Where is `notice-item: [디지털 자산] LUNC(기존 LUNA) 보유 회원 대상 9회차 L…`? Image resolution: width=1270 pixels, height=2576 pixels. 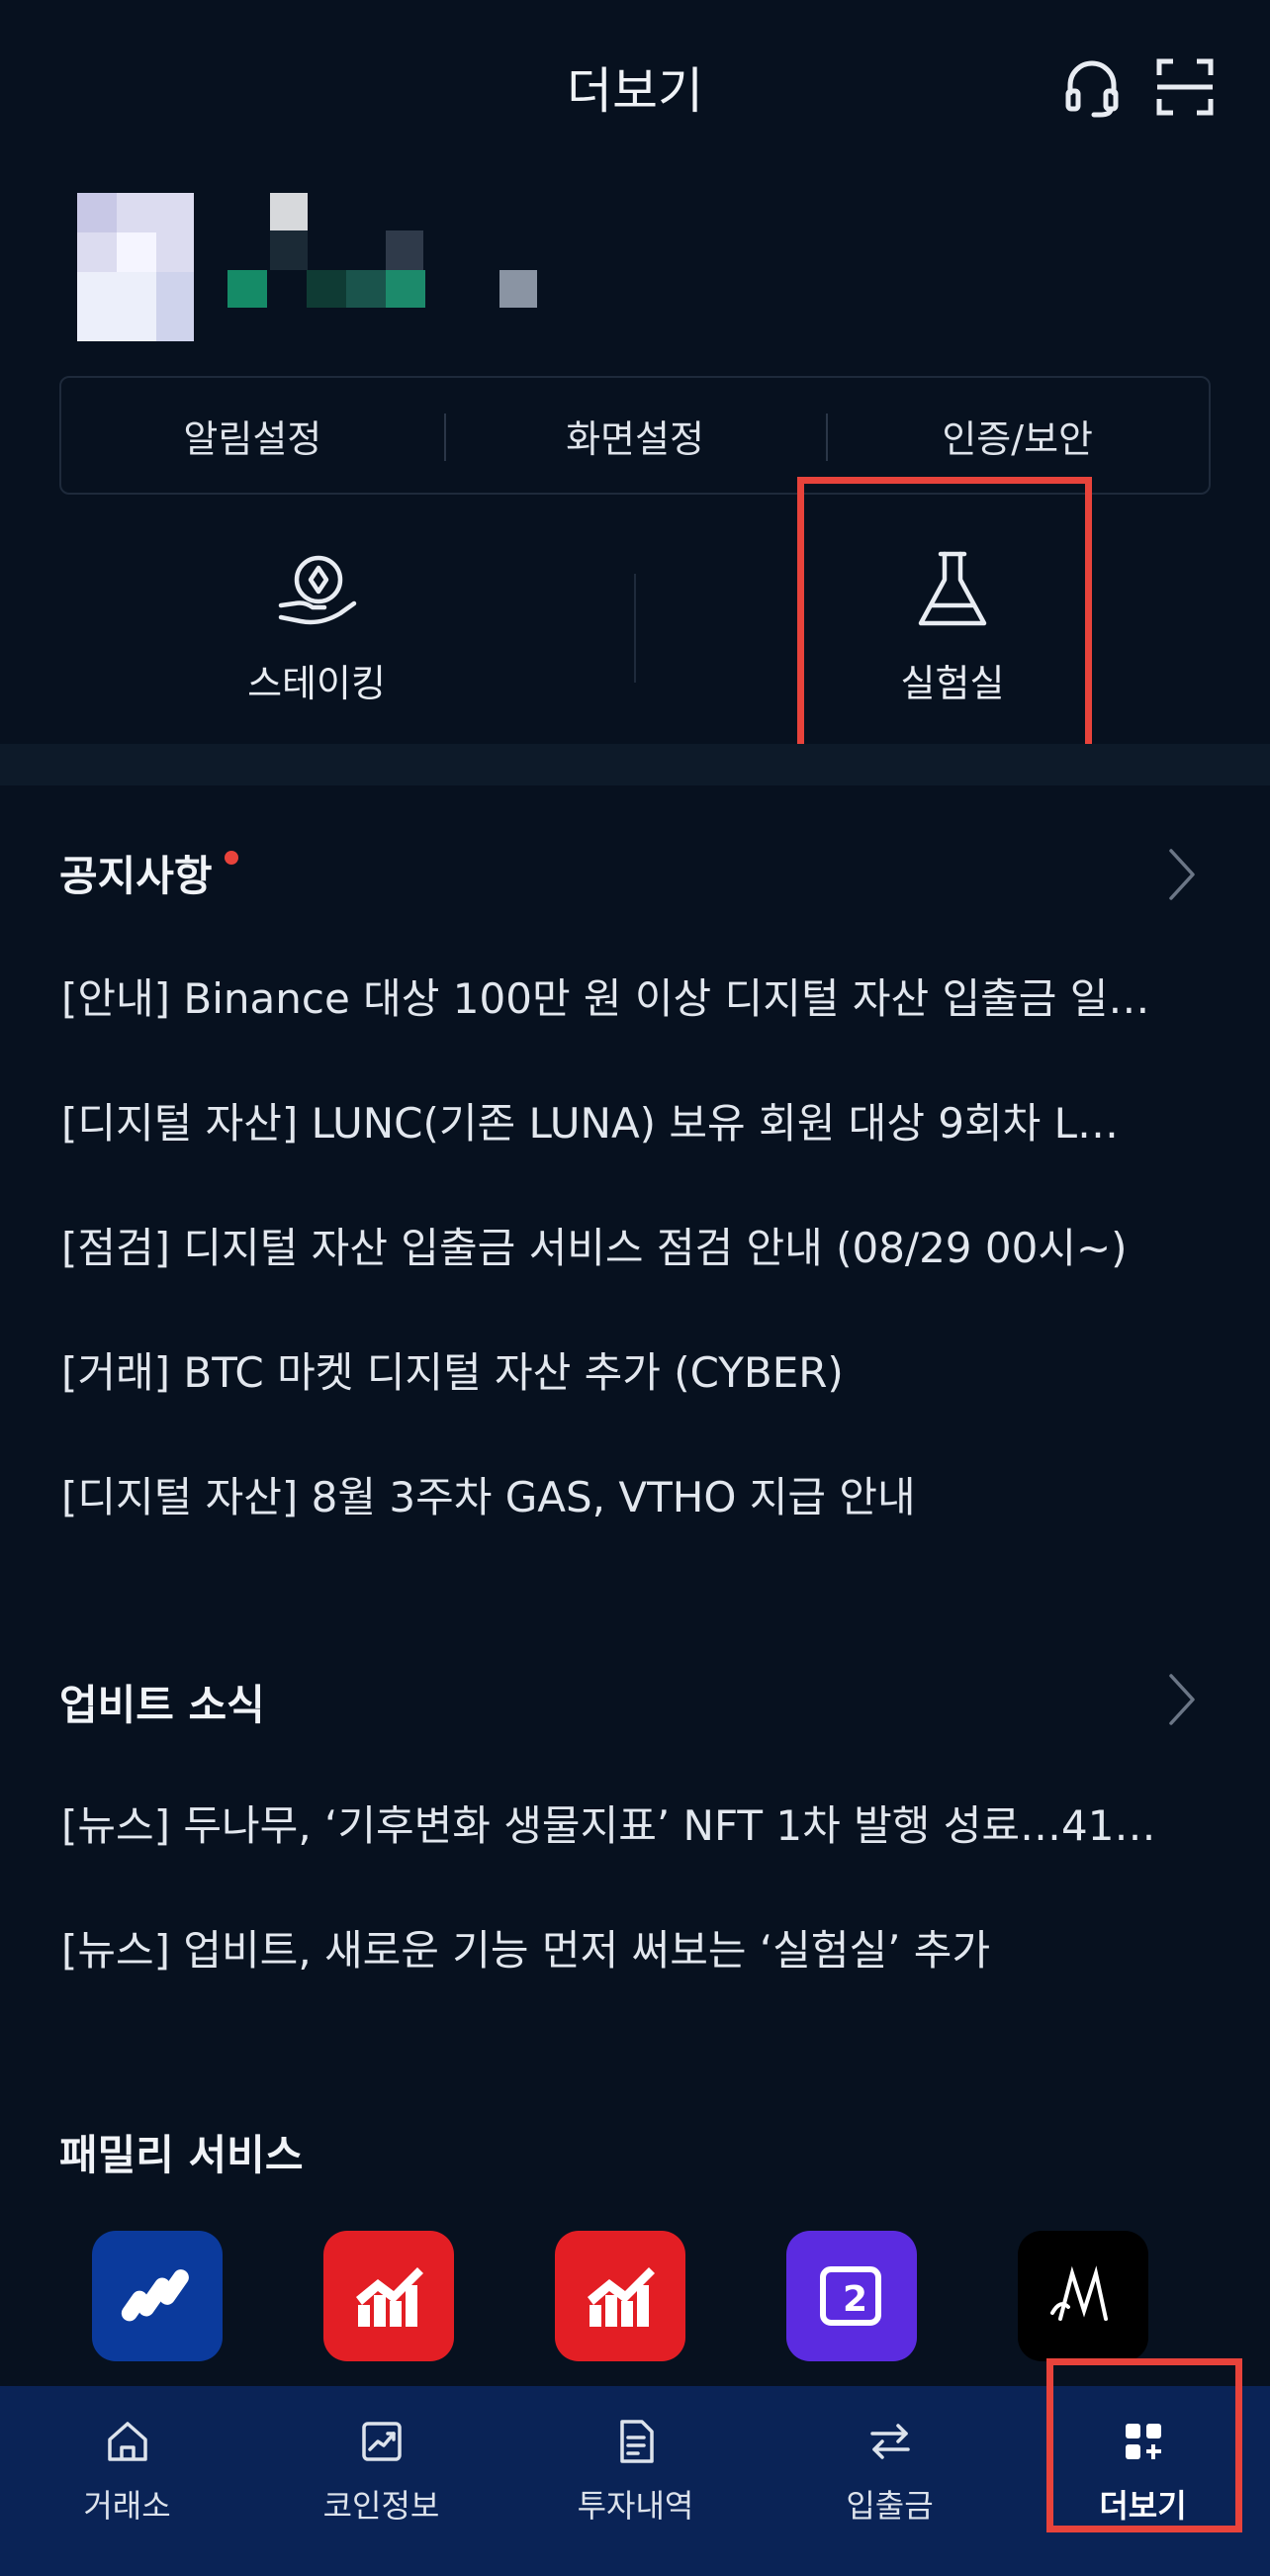
notice-item: [디지털 자산] LUNC(기존 LUNA) 보유 회원 대상 9회차 L… is located at coordinates (630, 1120).